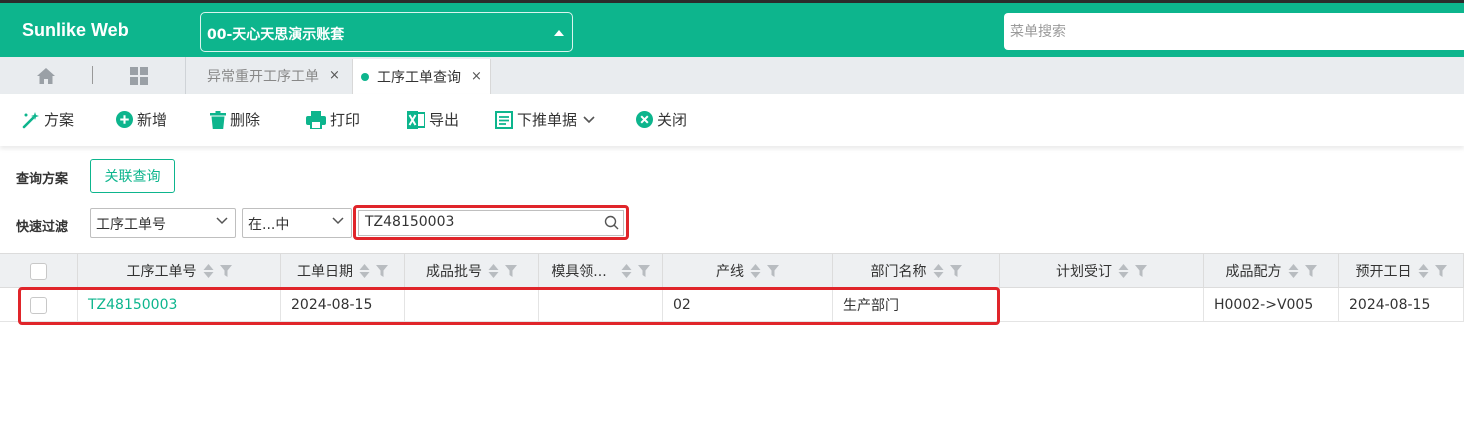 The height and width of the screenshot is (430, 1464). I want to click on active-dot-icon, so click(365, 76).